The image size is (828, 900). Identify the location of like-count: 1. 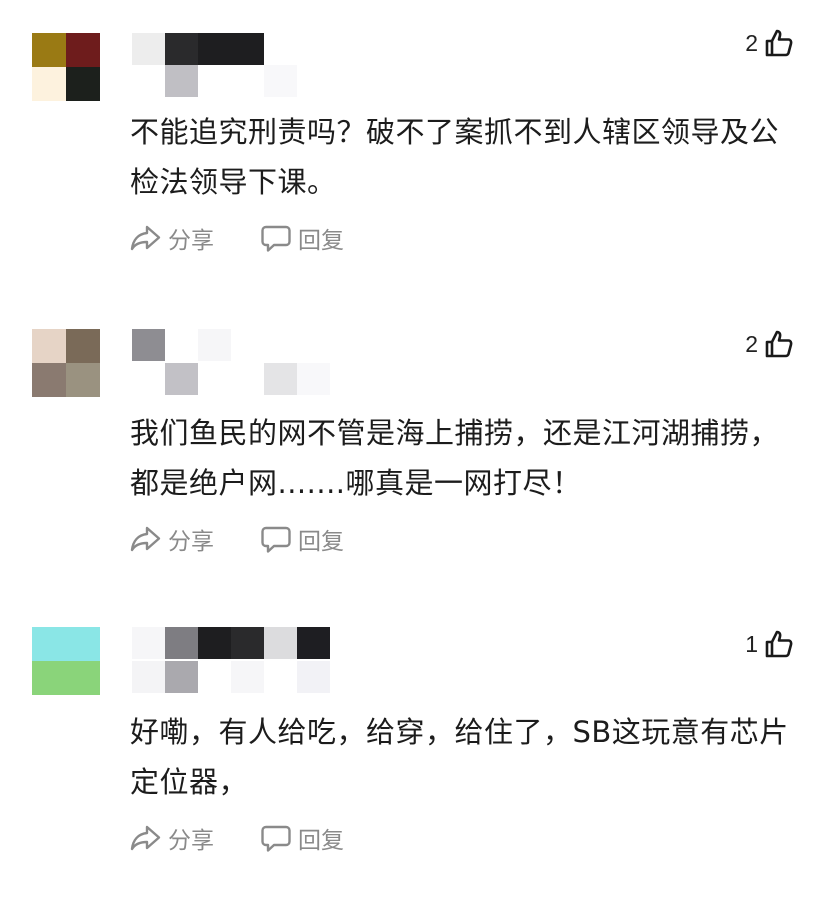
(751, 643).